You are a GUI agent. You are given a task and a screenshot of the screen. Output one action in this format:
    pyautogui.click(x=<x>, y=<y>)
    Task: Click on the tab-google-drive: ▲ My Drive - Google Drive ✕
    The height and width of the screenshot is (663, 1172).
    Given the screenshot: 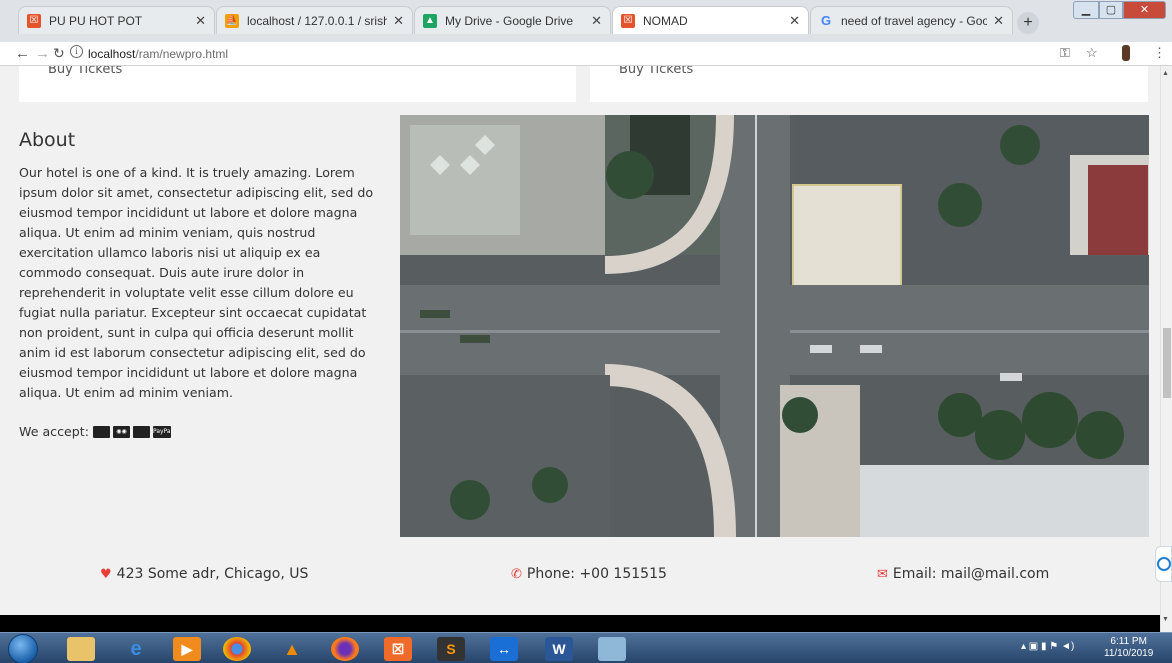 What is the action you would take?
    pyautogui.click(x=512, y=20)
    